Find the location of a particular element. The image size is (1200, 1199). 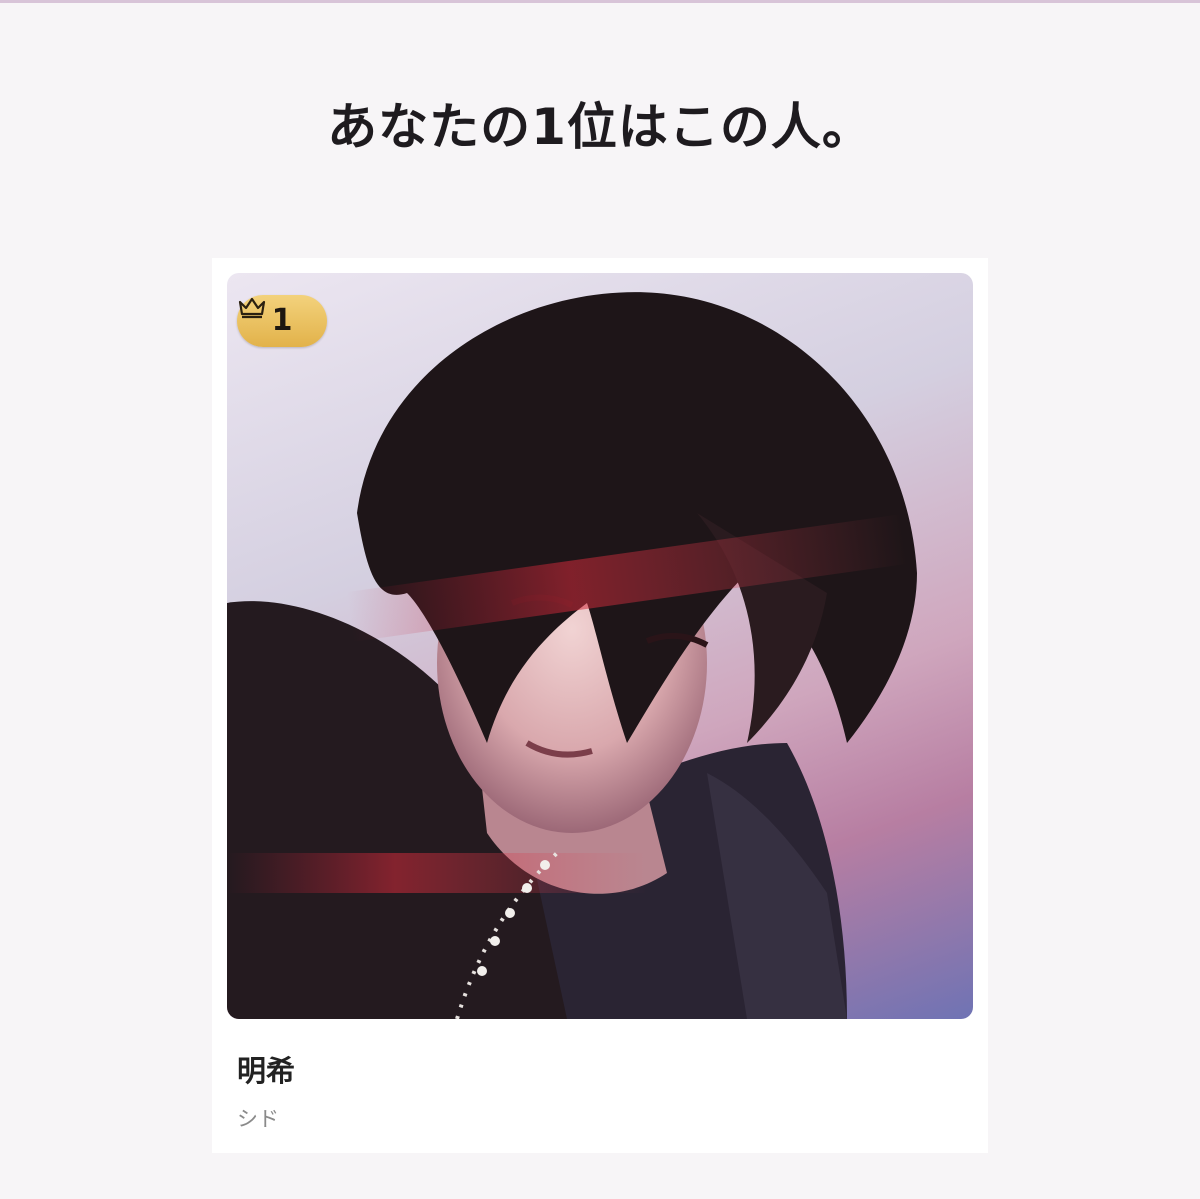

rank-badge: 1 is located at coordinates (282, 321).